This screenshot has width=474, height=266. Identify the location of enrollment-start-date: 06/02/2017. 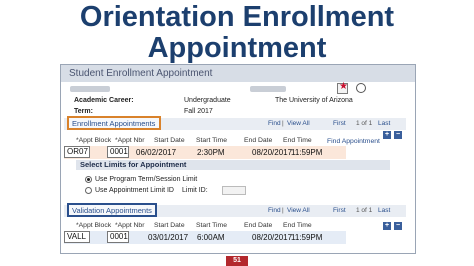
(156, 152).